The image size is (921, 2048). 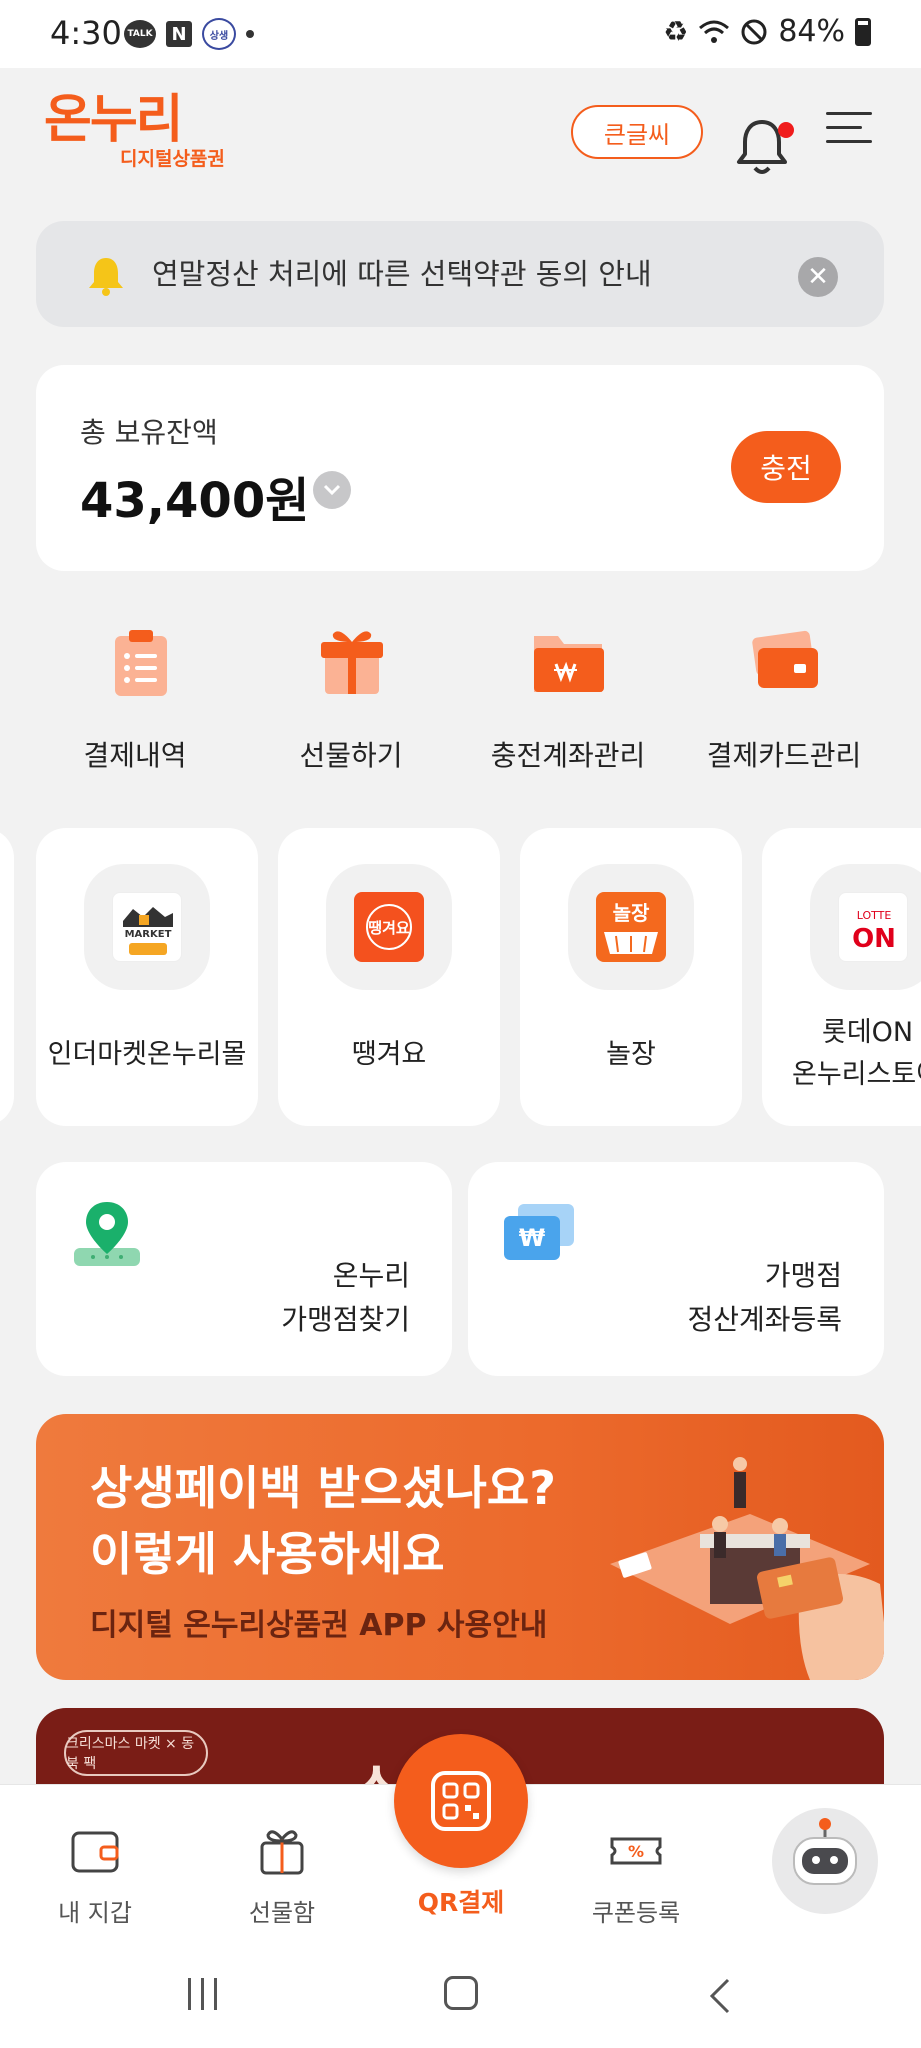 What do you see at coordinates (351, 755) in the screenshot?
I see `quick-item-label: 선물하기` at bounding box center [351, 755].